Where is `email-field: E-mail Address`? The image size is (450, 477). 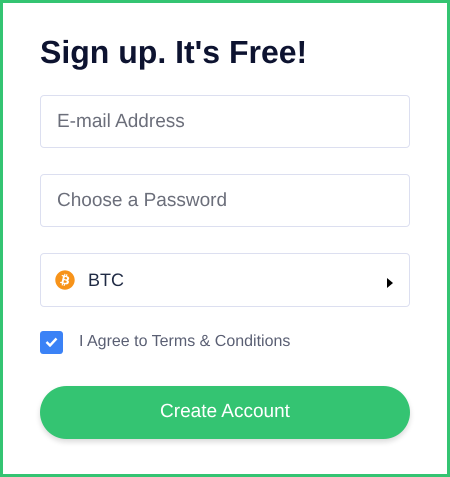 email-field: E-mail Address is located at coordinates (225, 121).